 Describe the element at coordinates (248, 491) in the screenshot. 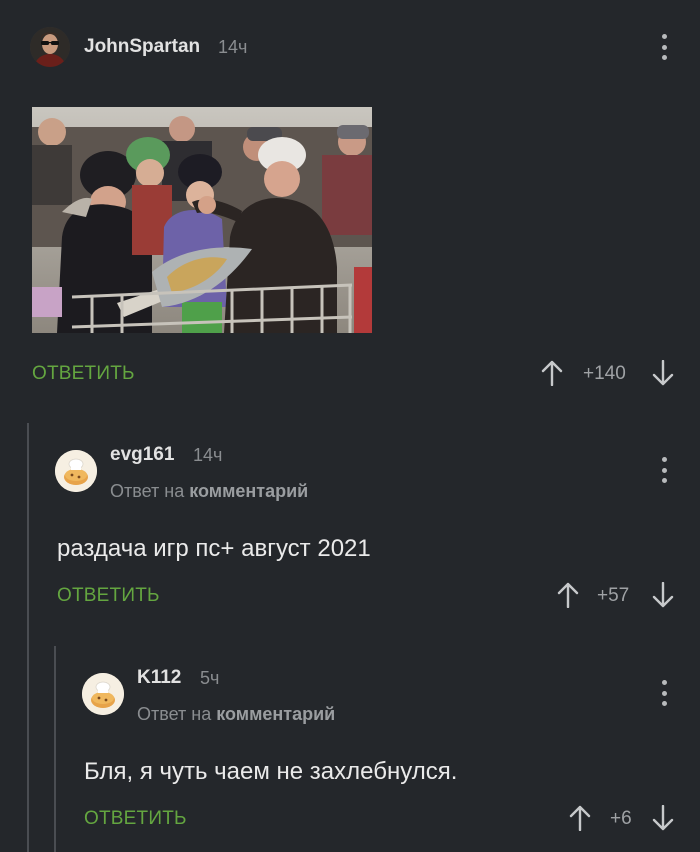

I see `comment1-reply-target-link: комментарий` at that location.